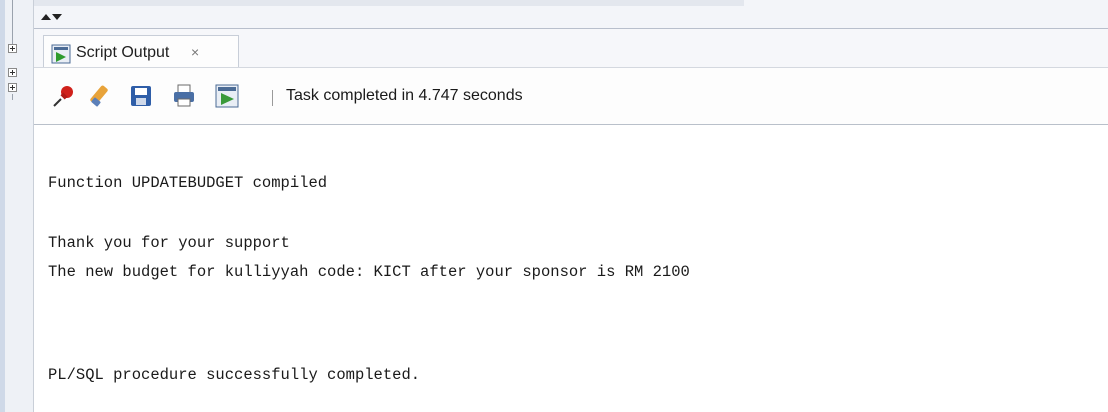  Describe the element at coordinates (64, 96) in the screenshot. I see `pin-icon` at that location.